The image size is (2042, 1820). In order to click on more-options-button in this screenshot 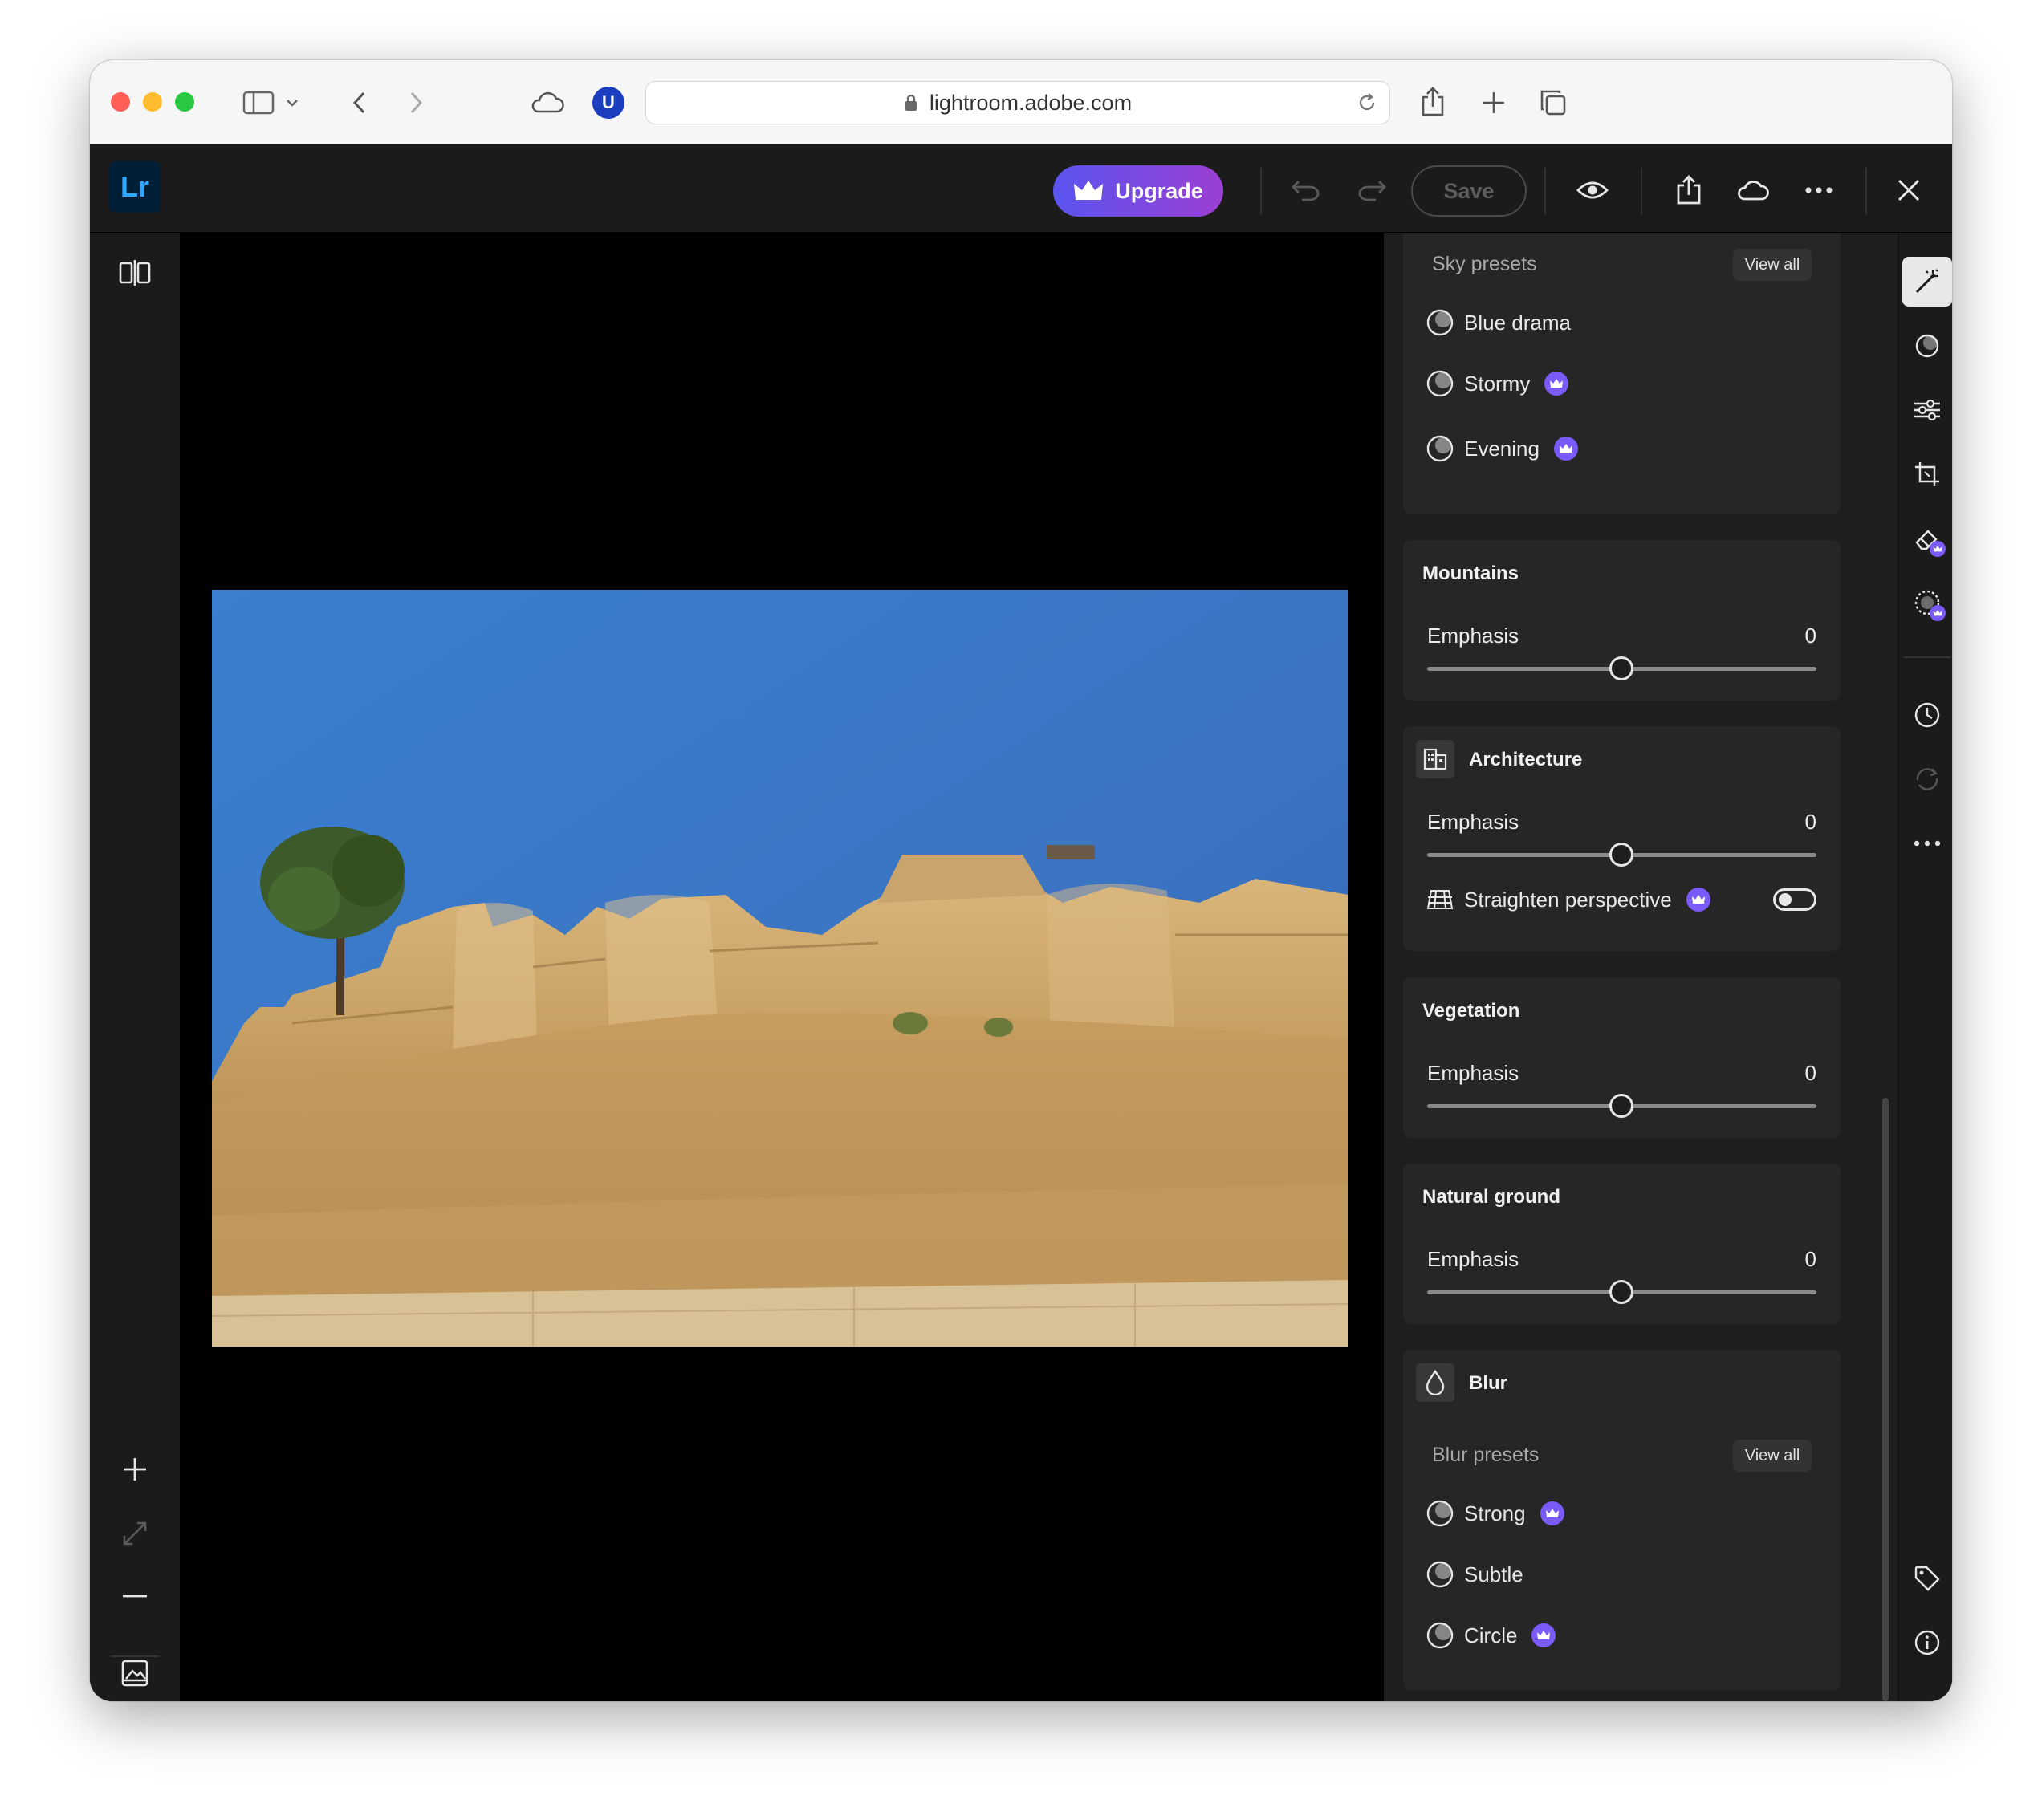, I will do `click(1819, 190)`.